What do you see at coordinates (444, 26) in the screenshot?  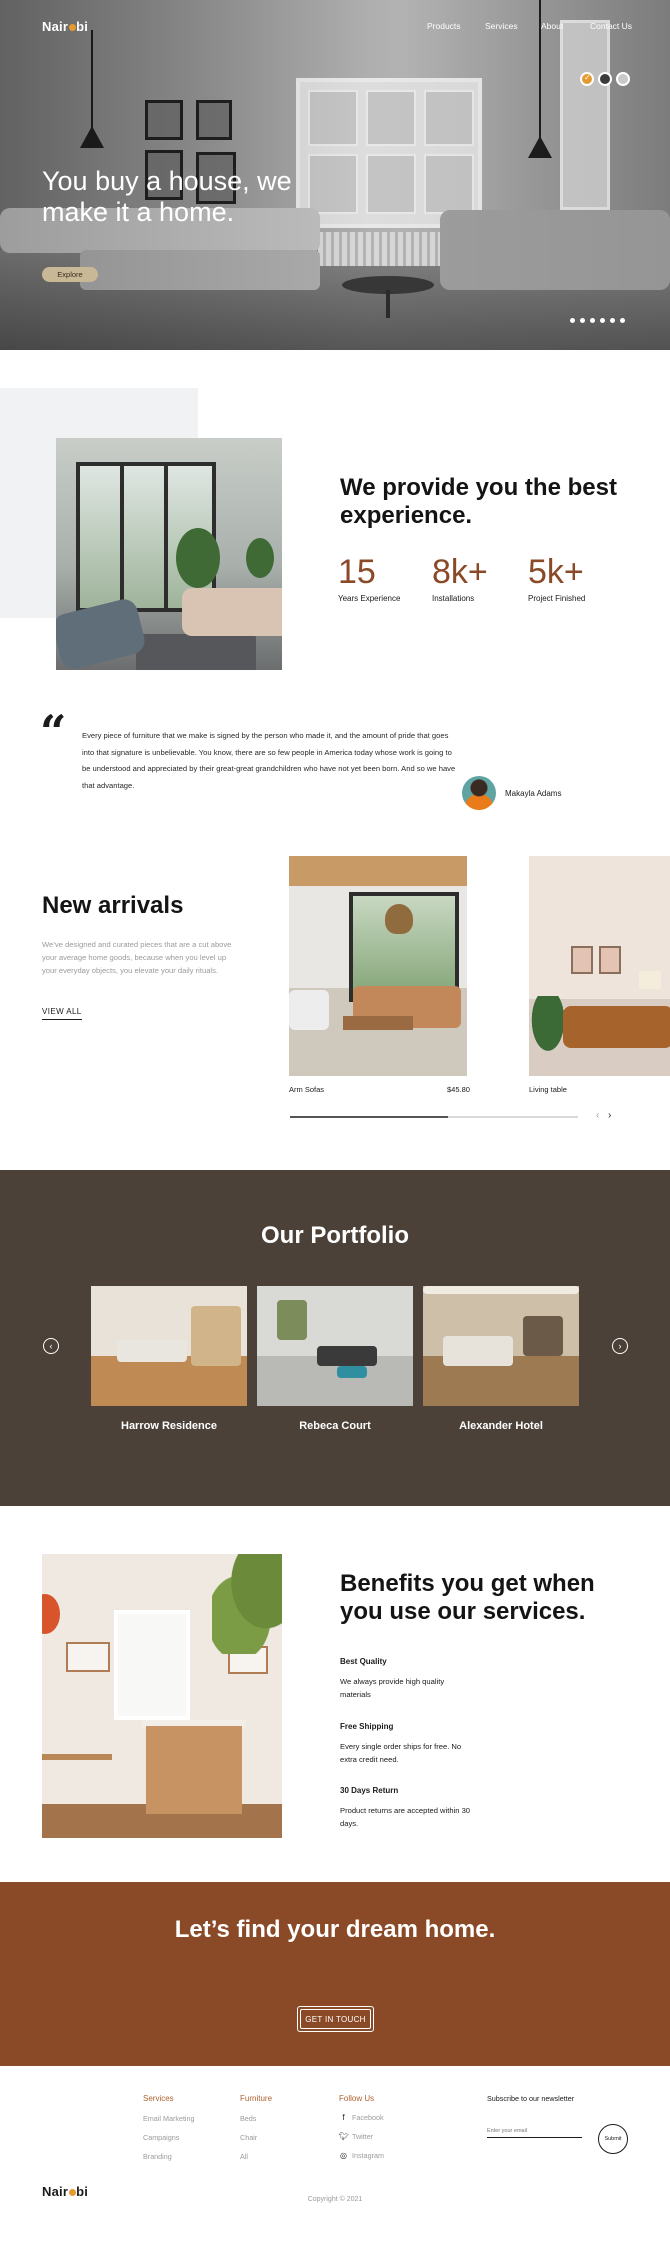 I see `nav-products: Products` at bounding box center [444, 26].